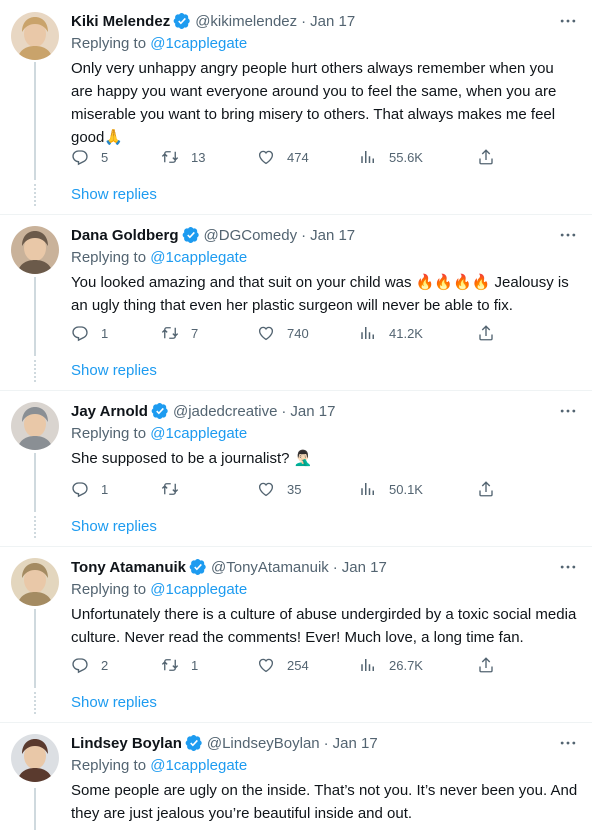 The width and height of the screenshot is (592, 830). I want to click on author-handle: @LindseyBoylan, so click(263, 743).